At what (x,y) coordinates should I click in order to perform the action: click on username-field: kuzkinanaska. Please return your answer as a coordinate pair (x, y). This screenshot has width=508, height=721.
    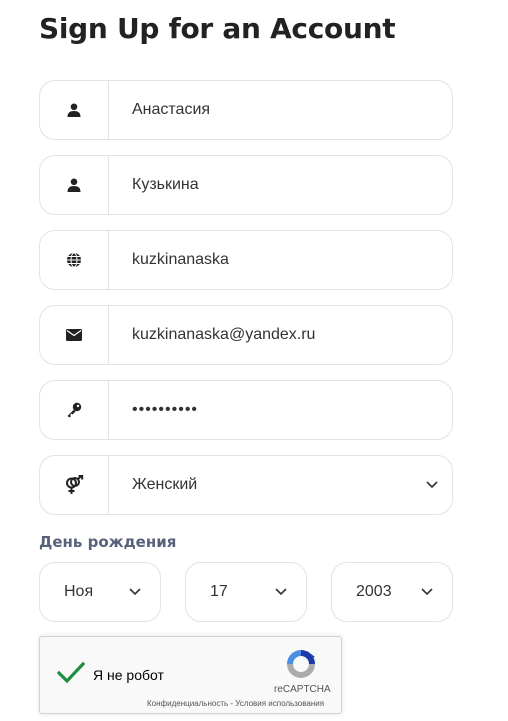
    Looking at the image, I should click on (246, 260).